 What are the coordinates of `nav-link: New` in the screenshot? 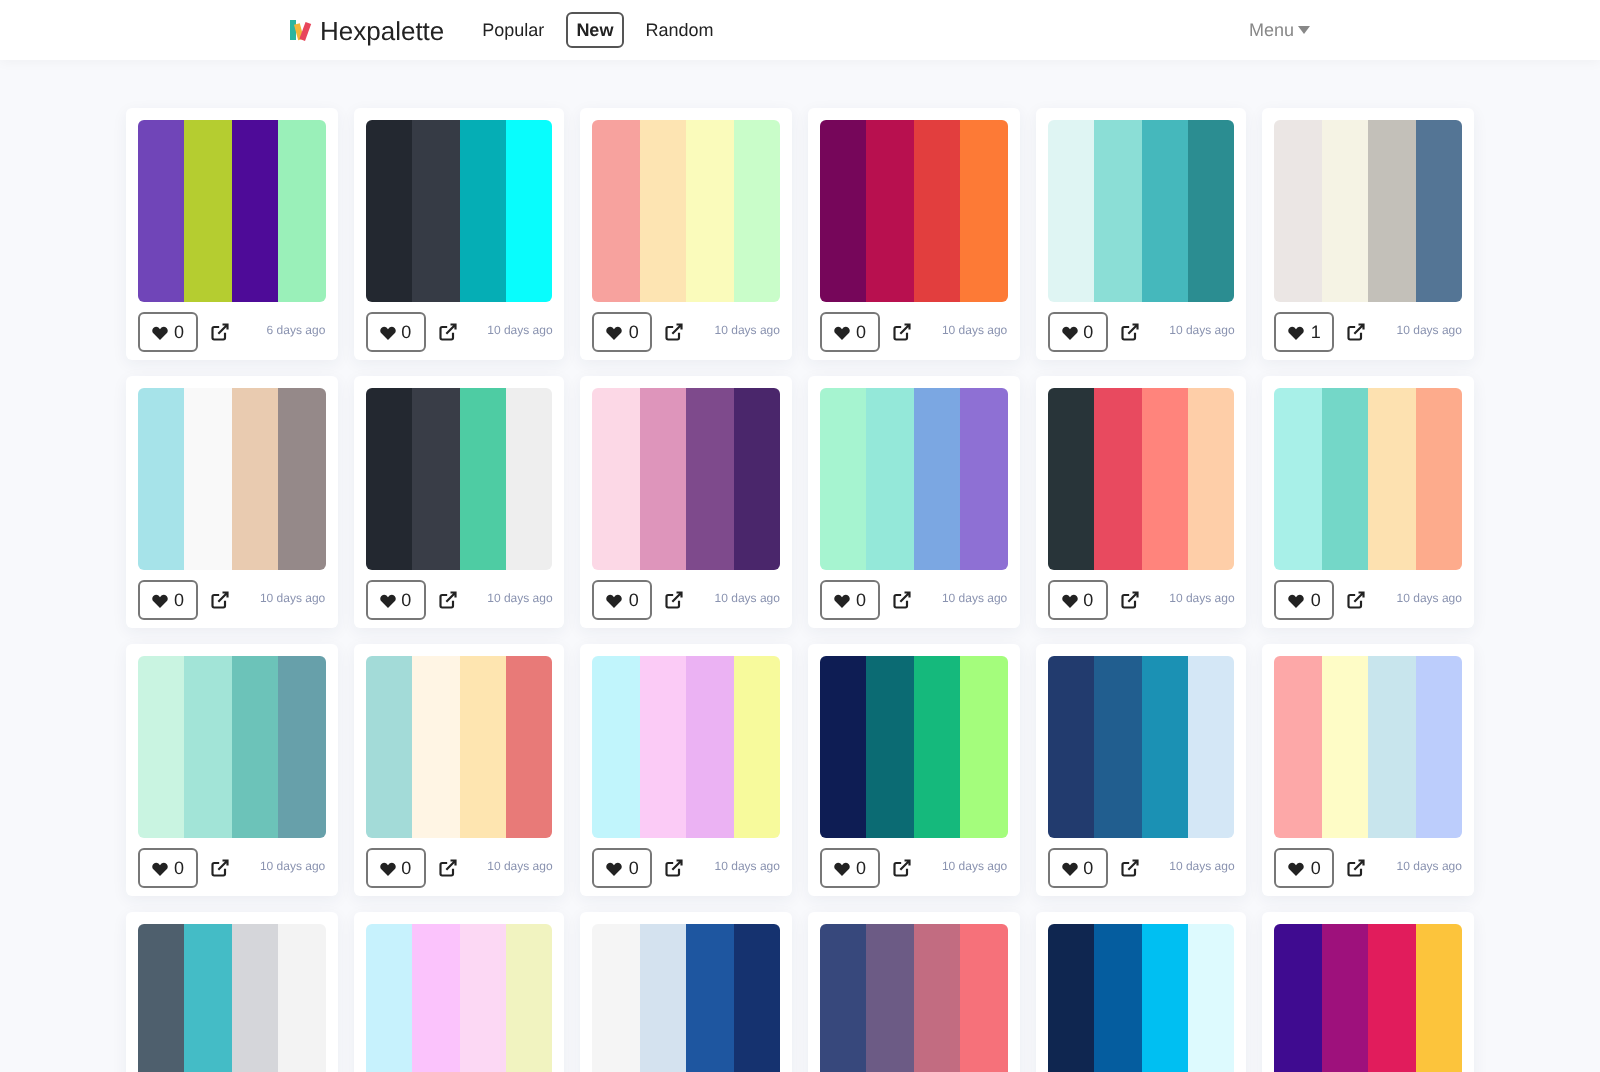 It's located at (595, 30).